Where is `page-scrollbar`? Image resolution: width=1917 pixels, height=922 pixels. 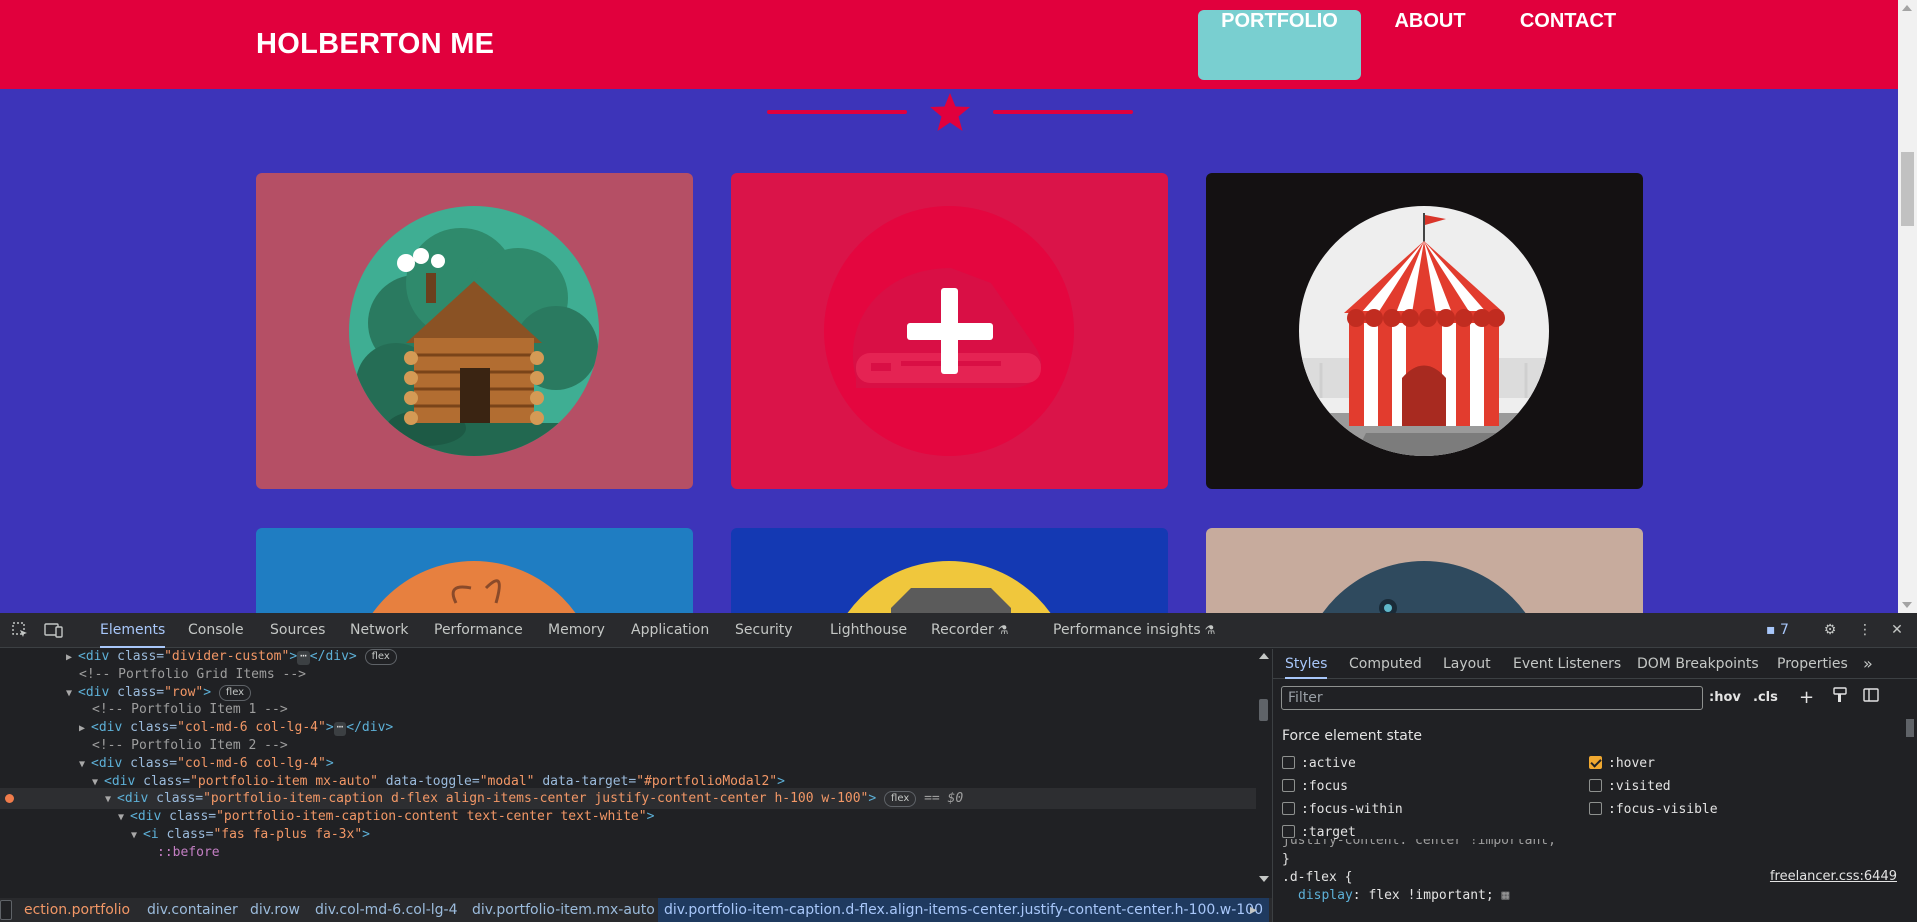
page-scrollbar is located at coordinates (1907, 306).